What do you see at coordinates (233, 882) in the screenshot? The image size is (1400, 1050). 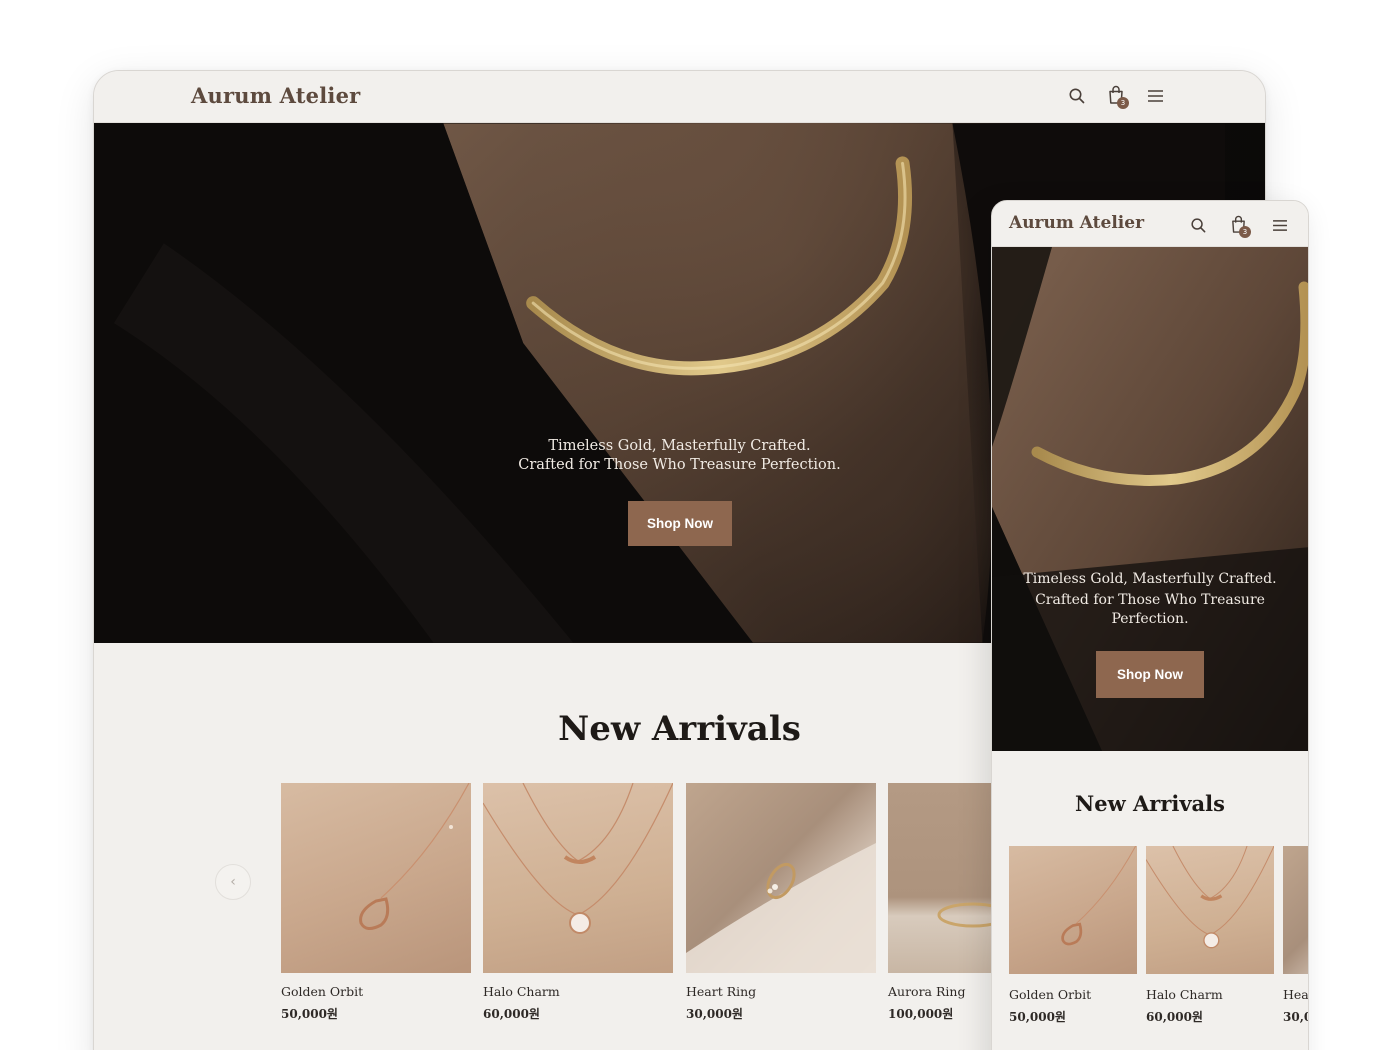 I see `chevron-left-icon: ‹` at bounding box center [233, 882].